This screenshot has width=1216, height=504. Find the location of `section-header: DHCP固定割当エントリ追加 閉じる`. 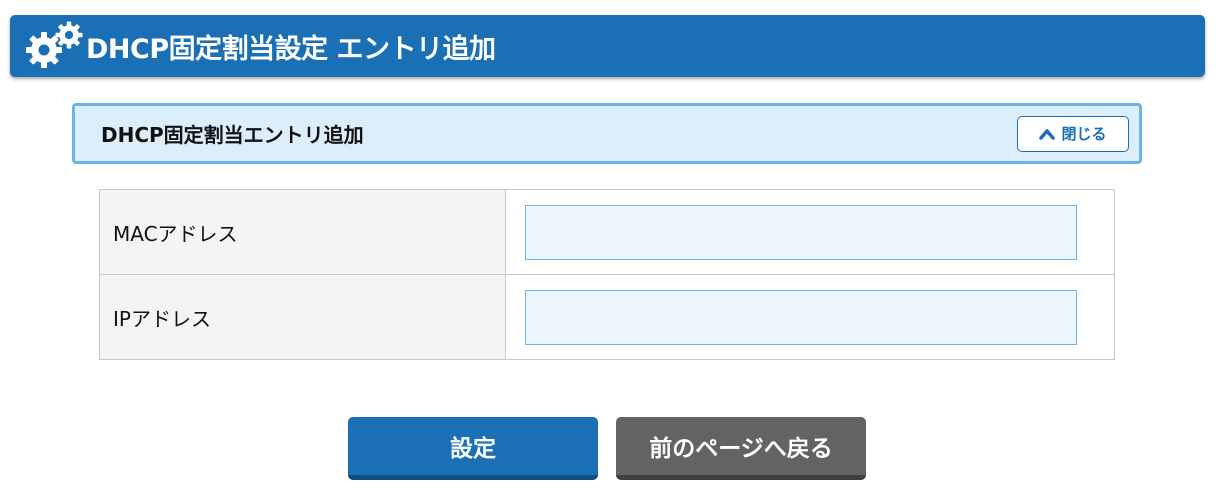

section-header: DHCP固定割当エントリ追加 閉じる is located at coordinates (607, 133).